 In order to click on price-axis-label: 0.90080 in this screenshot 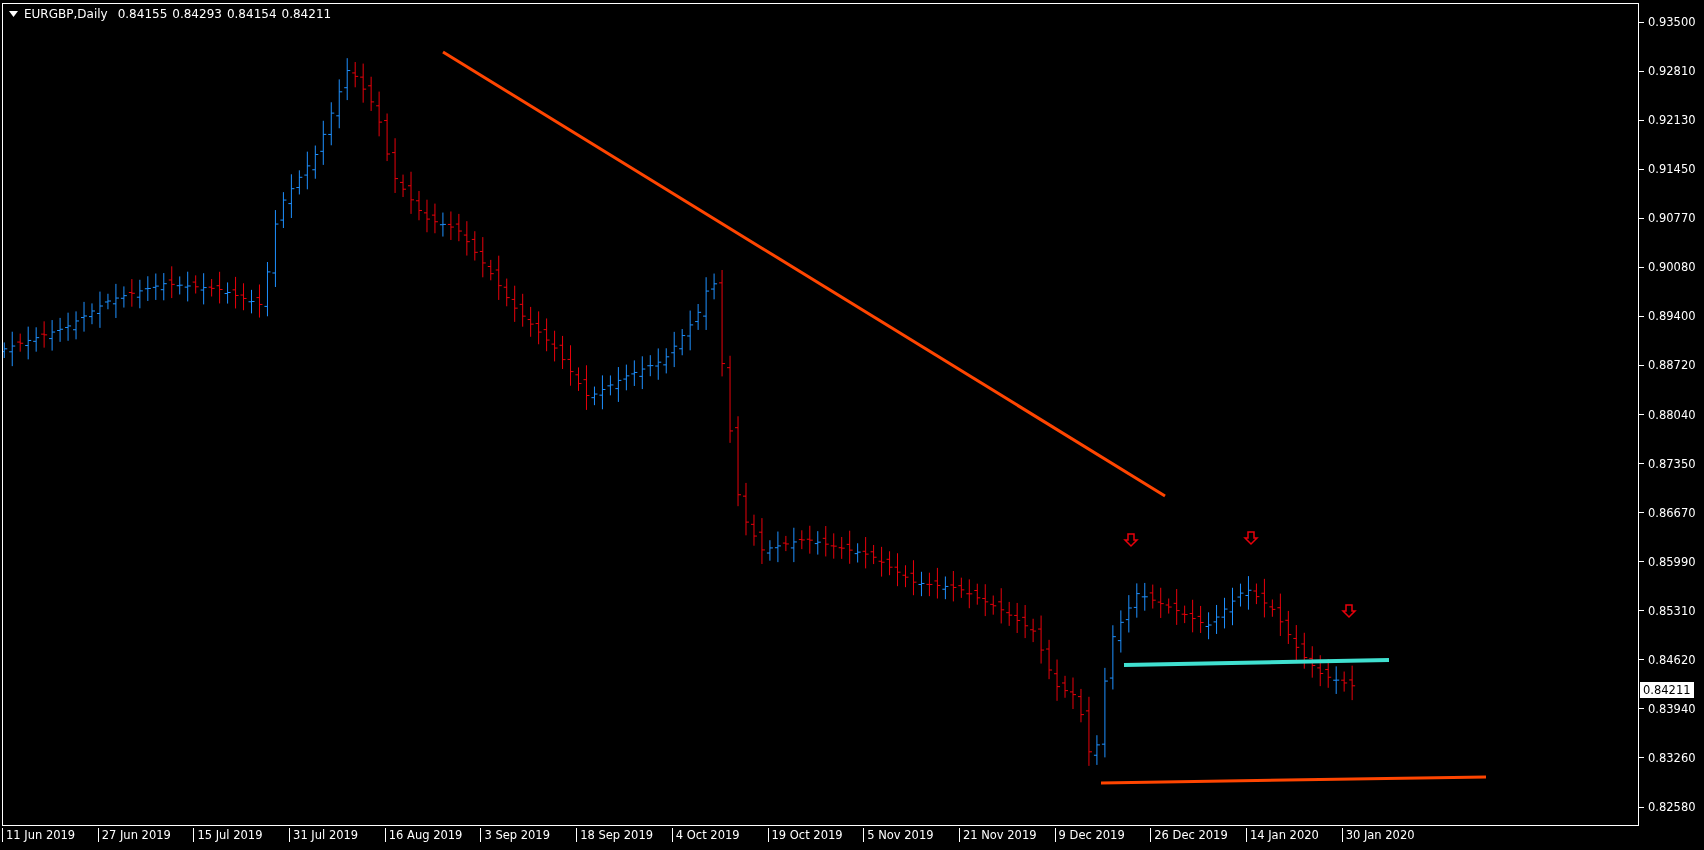, I will do `click(1671, 267)`.